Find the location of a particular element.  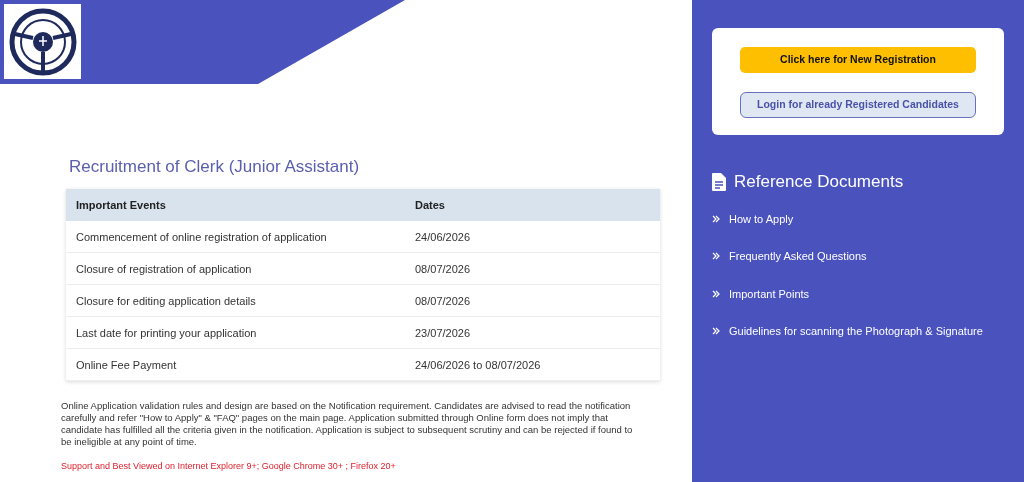

section-heading: Reference Documents is located at coordinates (819, 182).